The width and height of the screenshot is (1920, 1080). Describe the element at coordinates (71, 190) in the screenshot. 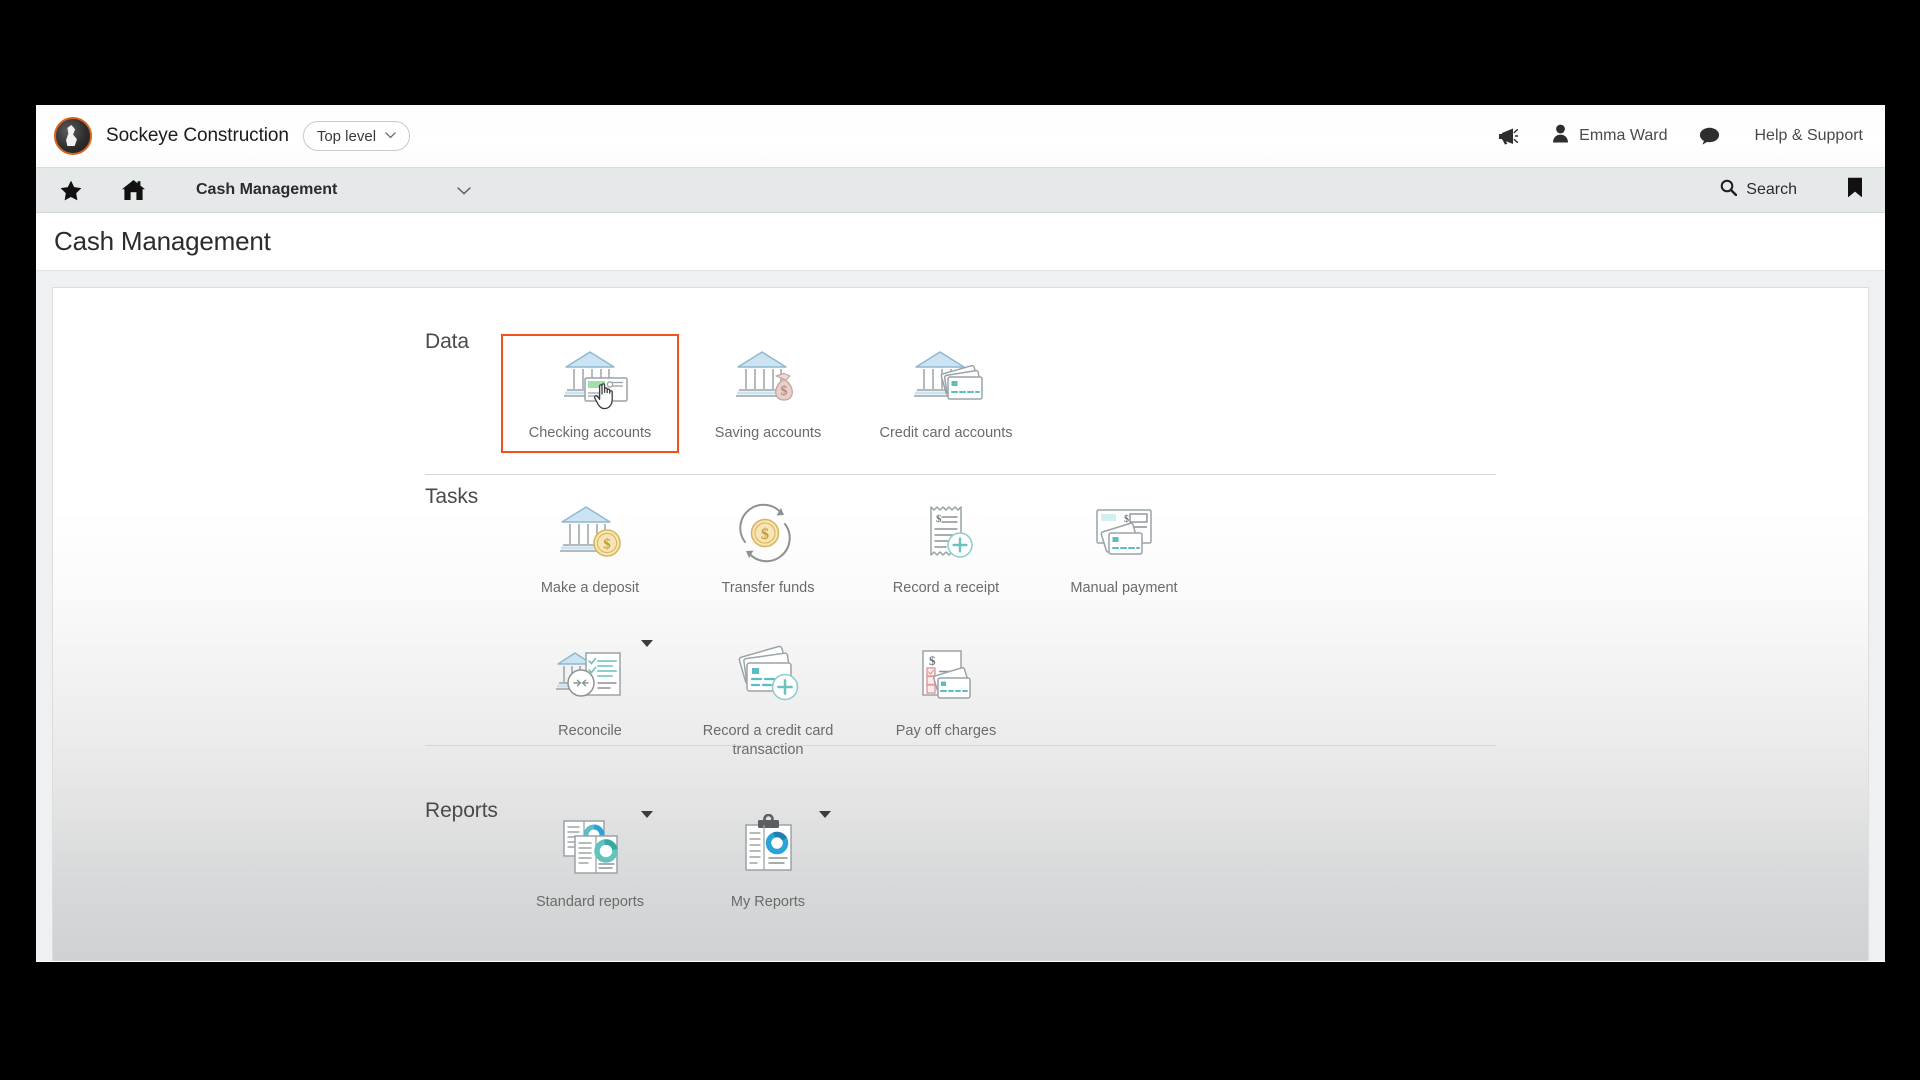

I see `star-icon` at that location.